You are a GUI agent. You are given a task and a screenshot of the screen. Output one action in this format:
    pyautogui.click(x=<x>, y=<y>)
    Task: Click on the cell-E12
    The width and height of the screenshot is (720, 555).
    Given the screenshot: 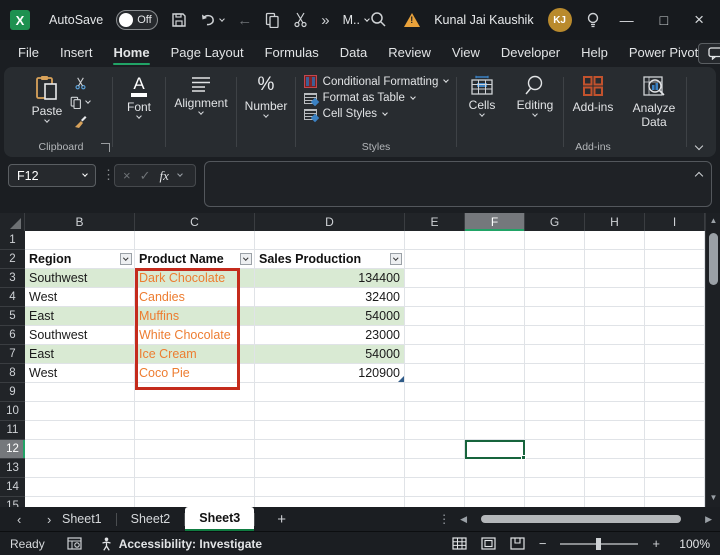 What is the action you would take?
    pyautogui.click(x=435, y=449)
    